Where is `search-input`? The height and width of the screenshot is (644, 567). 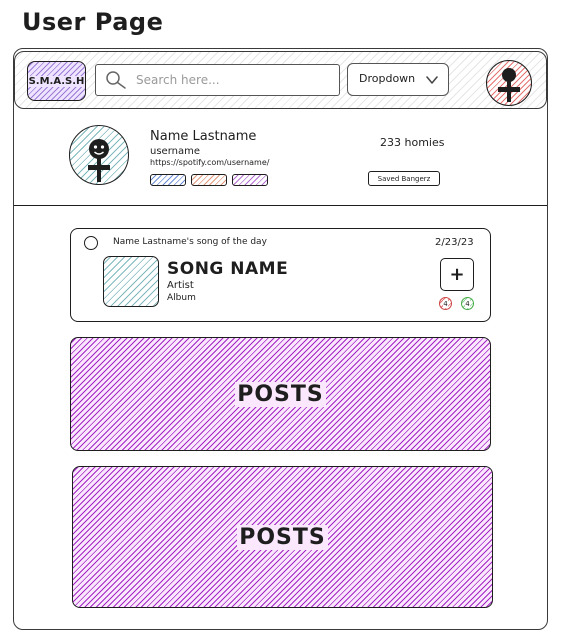
search-input is located at coordinates (233, 80).